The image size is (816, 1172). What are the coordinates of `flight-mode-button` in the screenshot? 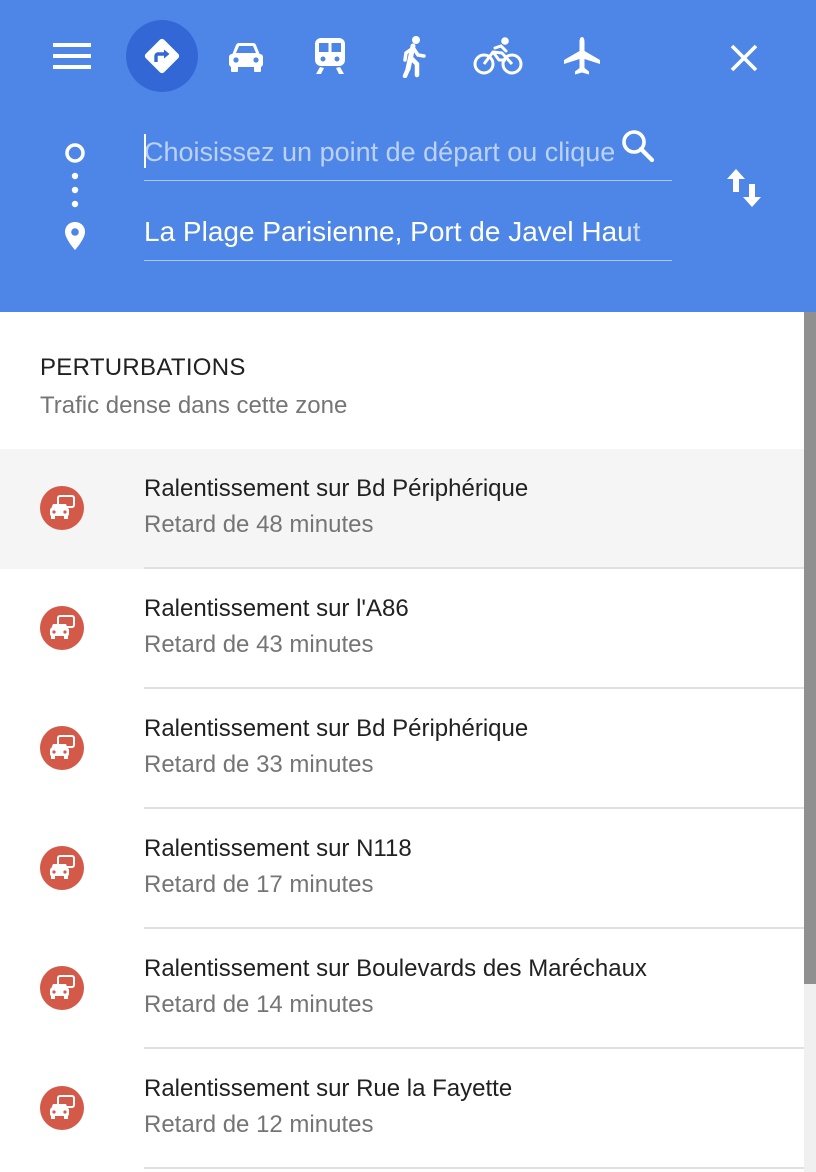 It's located at (582, 56).